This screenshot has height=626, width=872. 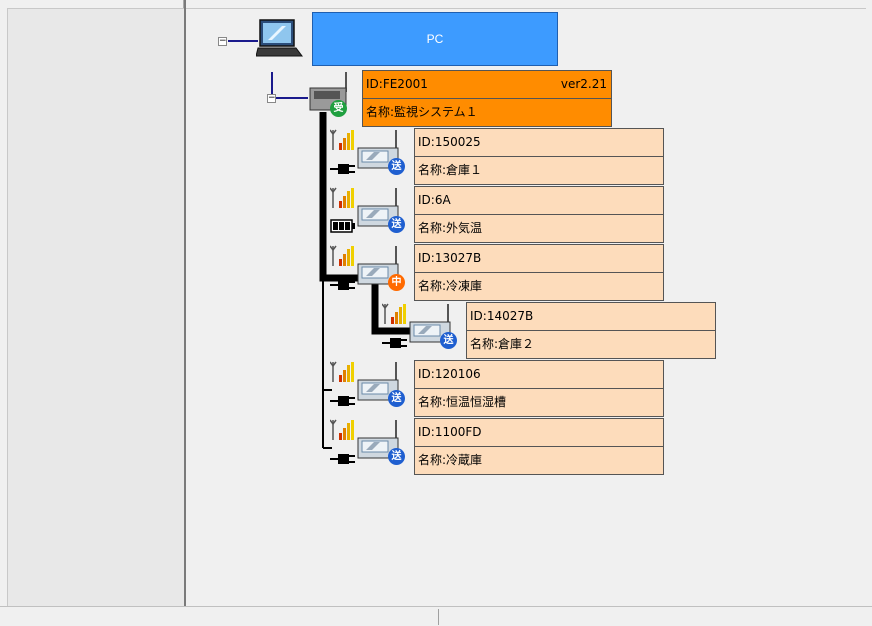 What do you see at coordinates (583, 84) in the screenshot?
I see `receiver-version: ver2.21` at bounding box center [583, 84].